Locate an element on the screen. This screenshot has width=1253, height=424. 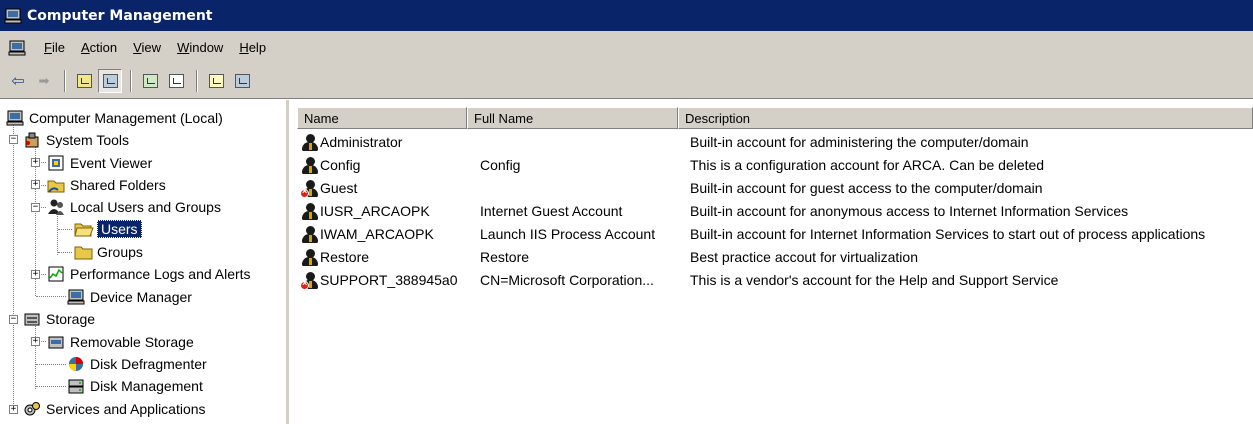
tree-item-performance-logs-and-alerts: Performance Logs and Alerts is located at coordinates (166, 274).